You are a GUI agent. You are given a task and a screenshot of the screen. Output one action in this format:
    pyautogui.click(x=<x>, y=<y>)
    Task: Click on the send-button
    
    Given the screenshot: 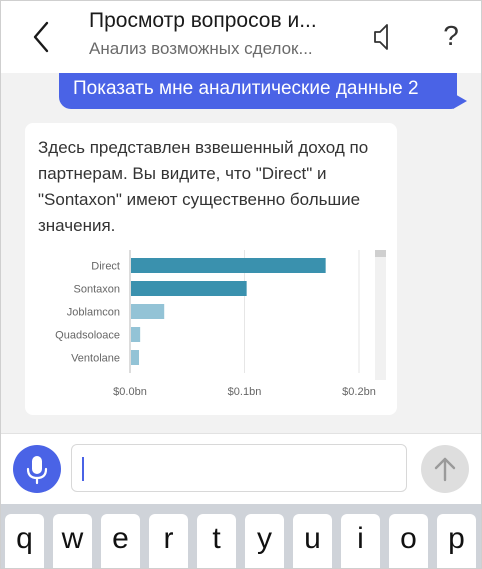 What is the action you would take?
    pyautogui.click(x=445, y=469)
    